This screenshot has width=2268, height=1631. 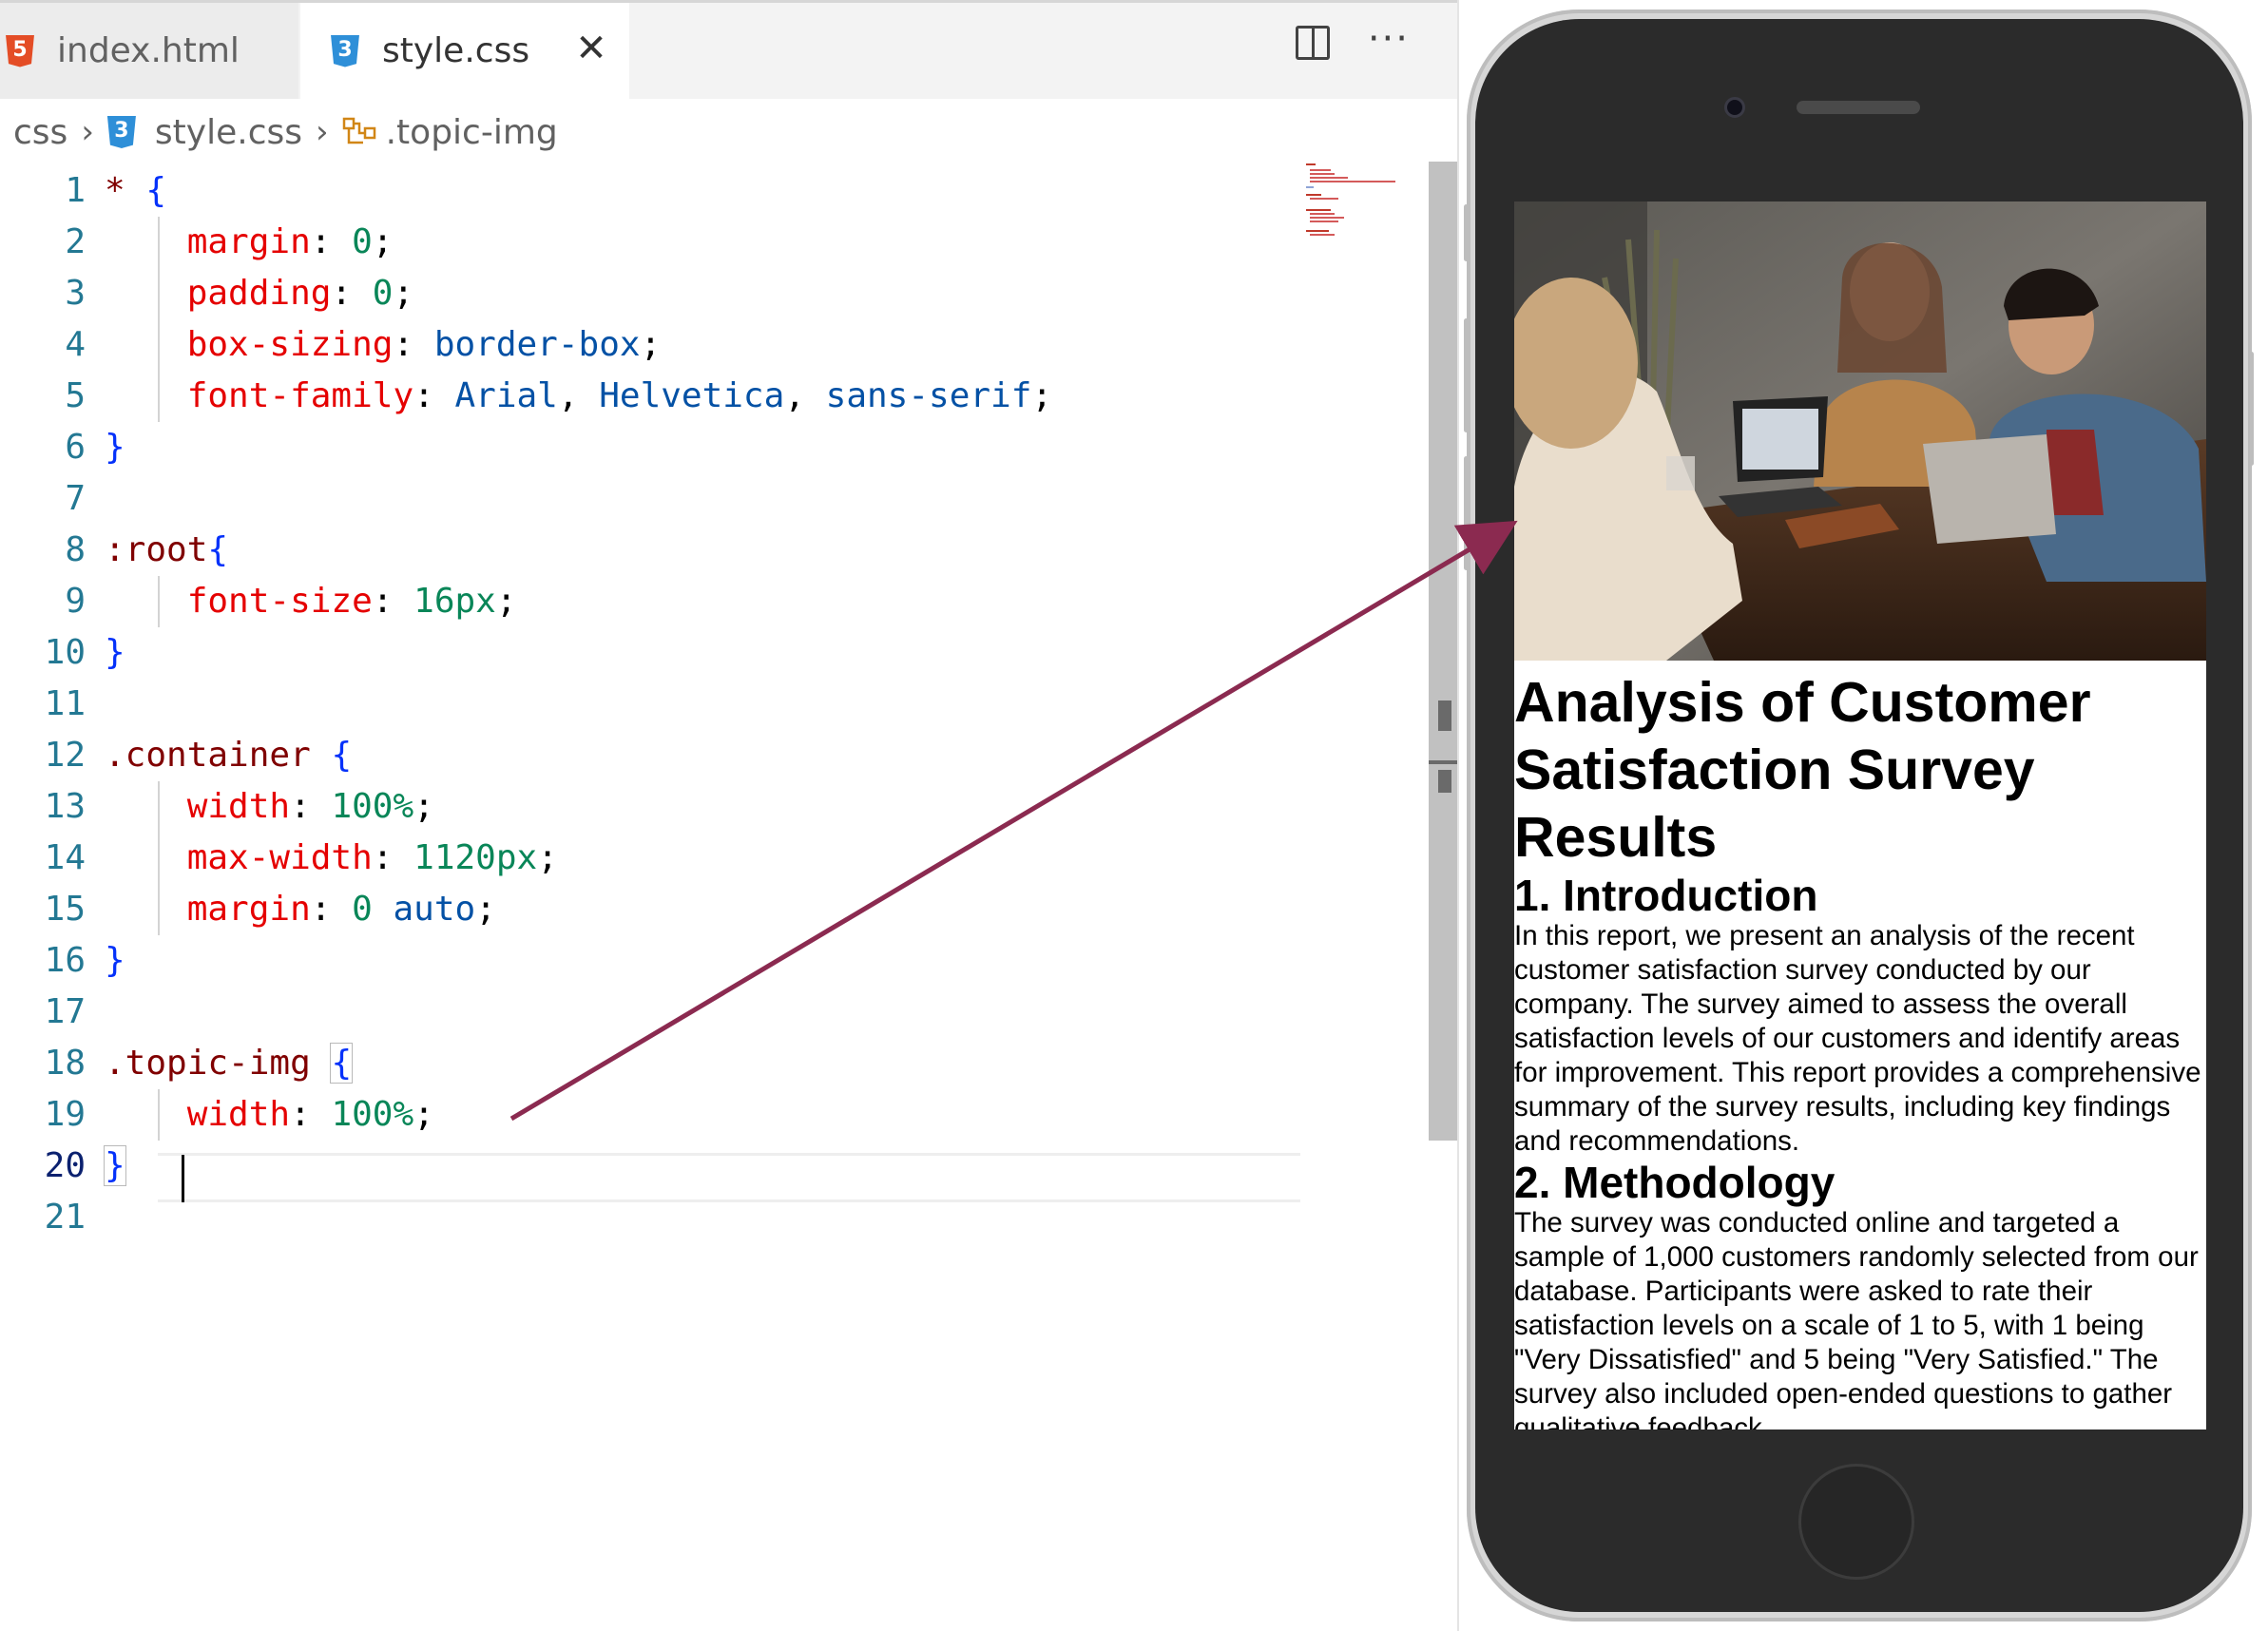 What do you see at coordinates (1389, 40) in the screenshot?
I see `more-actions-icon: ···` at bounding box center [1389, 40].